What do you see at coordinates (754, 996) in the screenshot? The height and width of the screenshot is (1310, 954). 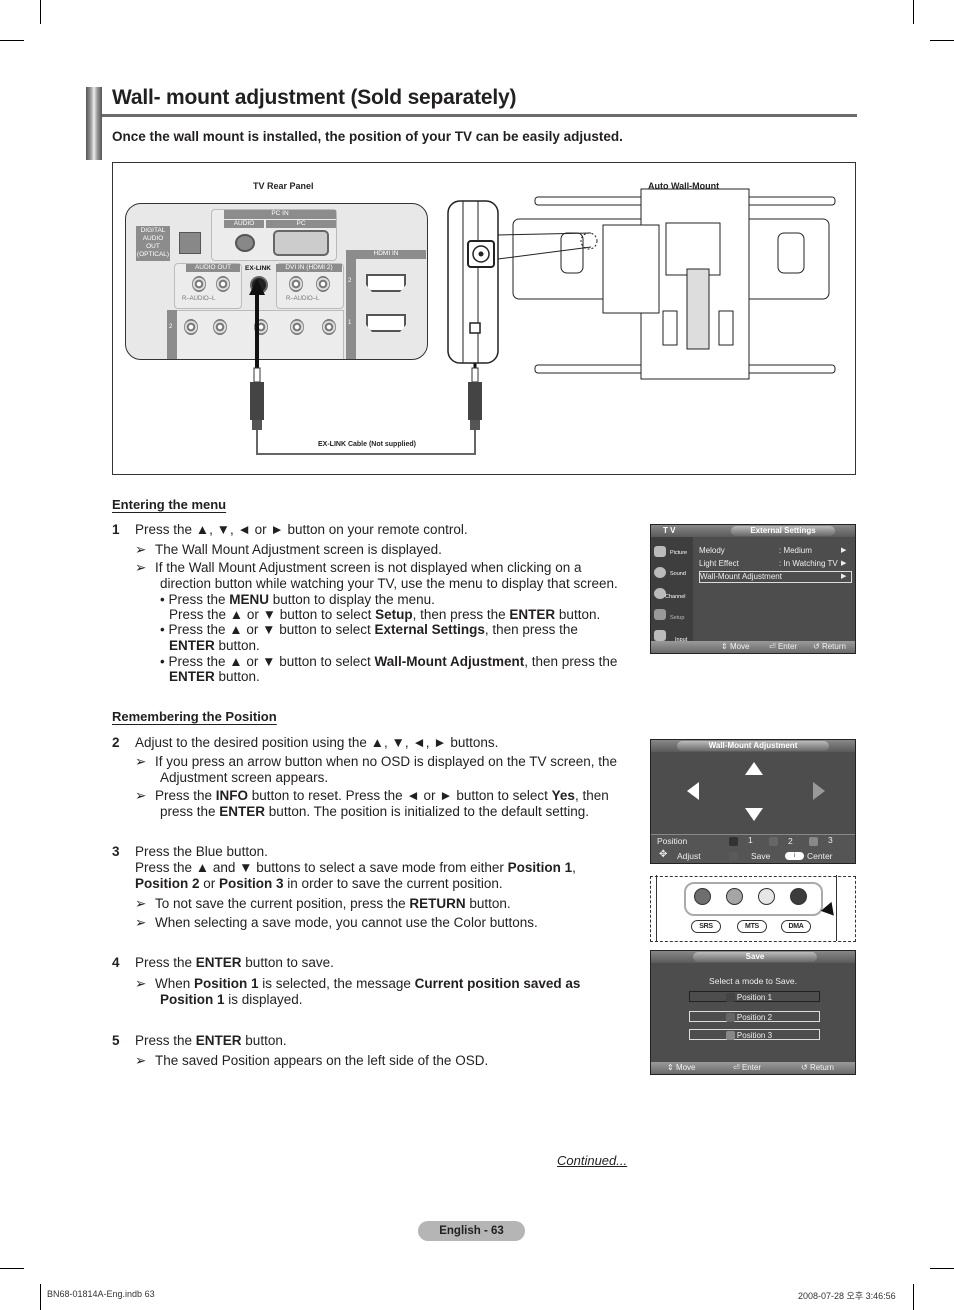 I see `save-option-position-1: Position 1` at bounding box center [754, 996].